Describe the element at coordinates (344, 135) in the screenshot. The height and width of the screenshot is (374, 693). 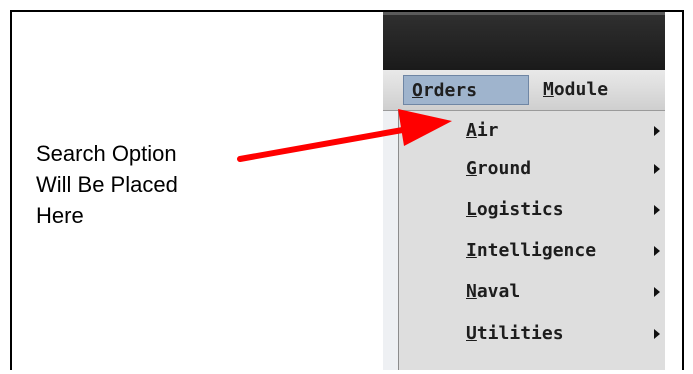
I see `pointer-arrow-icon` at that location.